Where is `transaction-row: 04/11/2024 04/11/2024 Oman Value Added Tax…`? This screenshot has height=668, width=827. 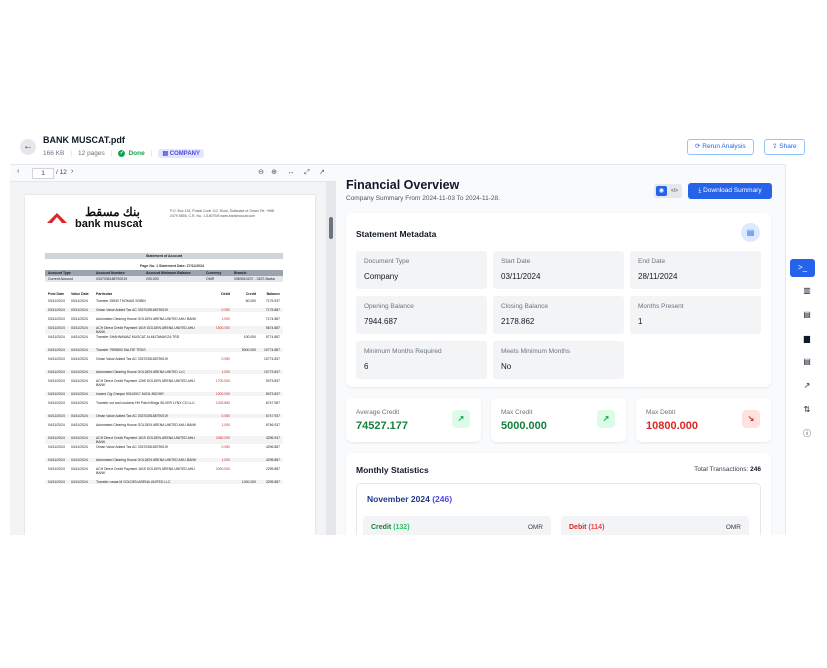
transaction-row: 04/11/2024 04/11/2024 Oman Value Added Tax… is located at coordinates (164, 359).